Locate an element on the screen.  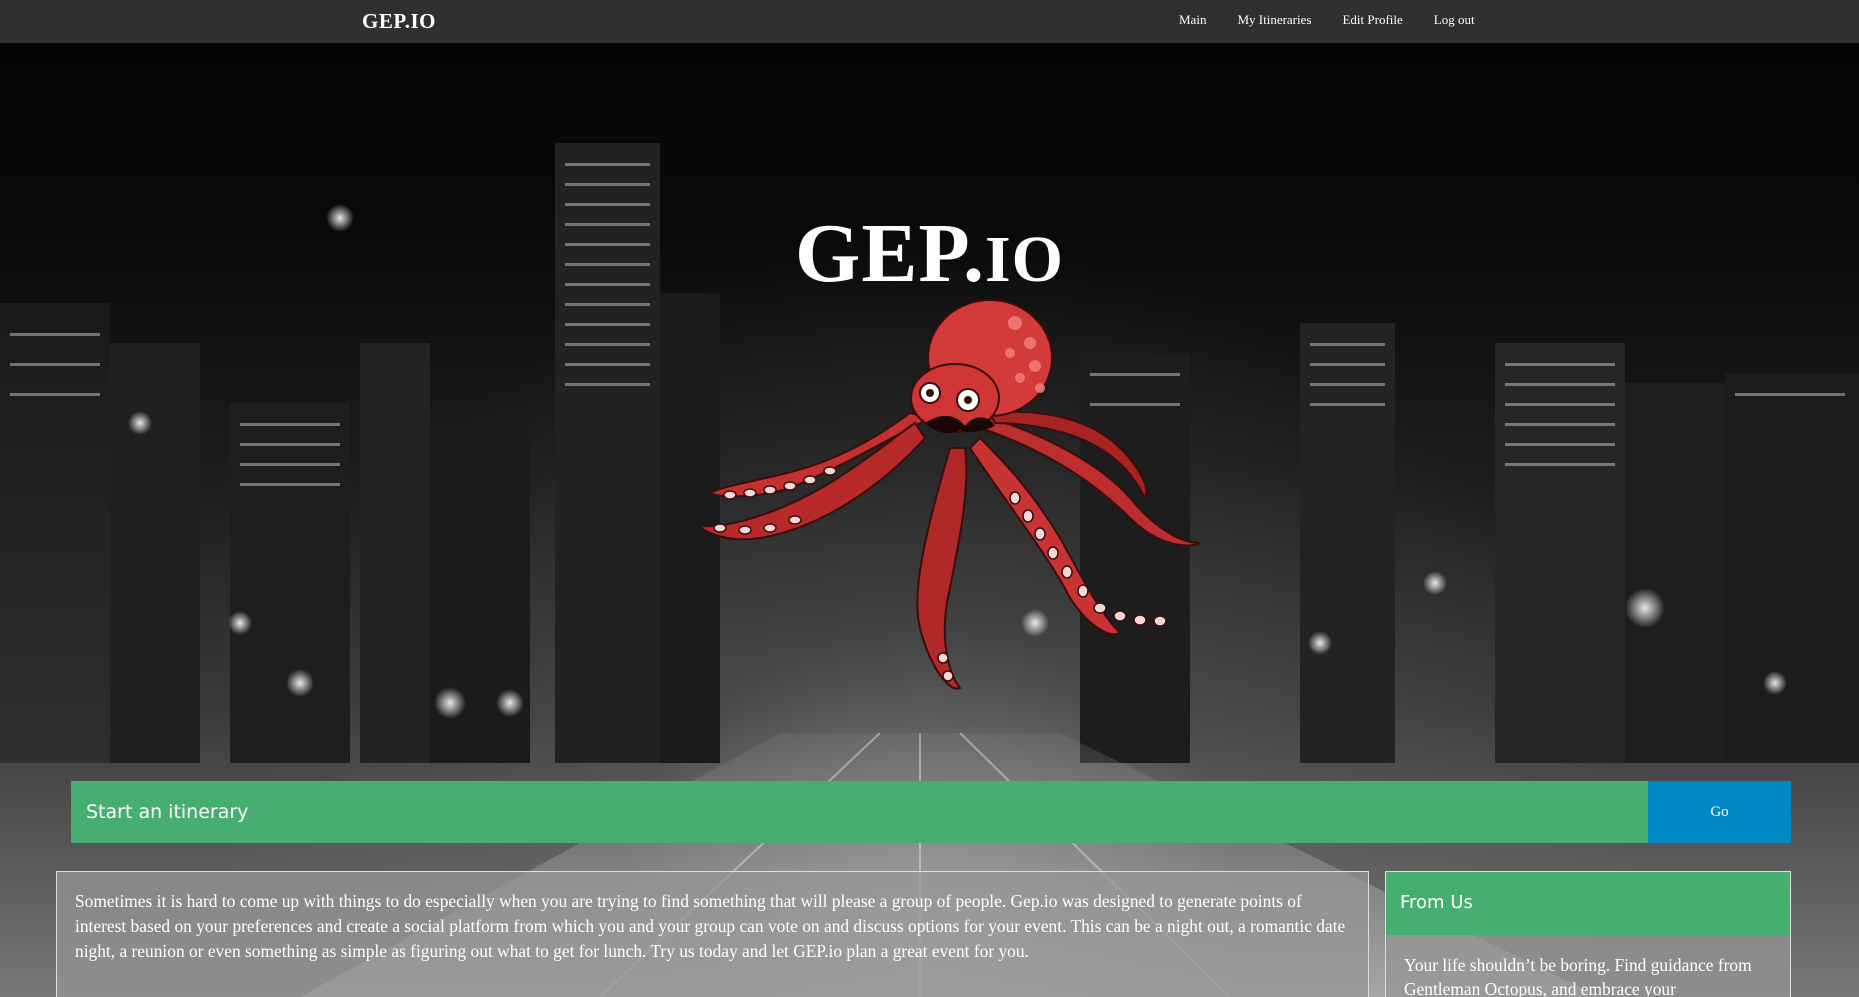
from-us-heading: From Us is located at coordinates (1588, 903).